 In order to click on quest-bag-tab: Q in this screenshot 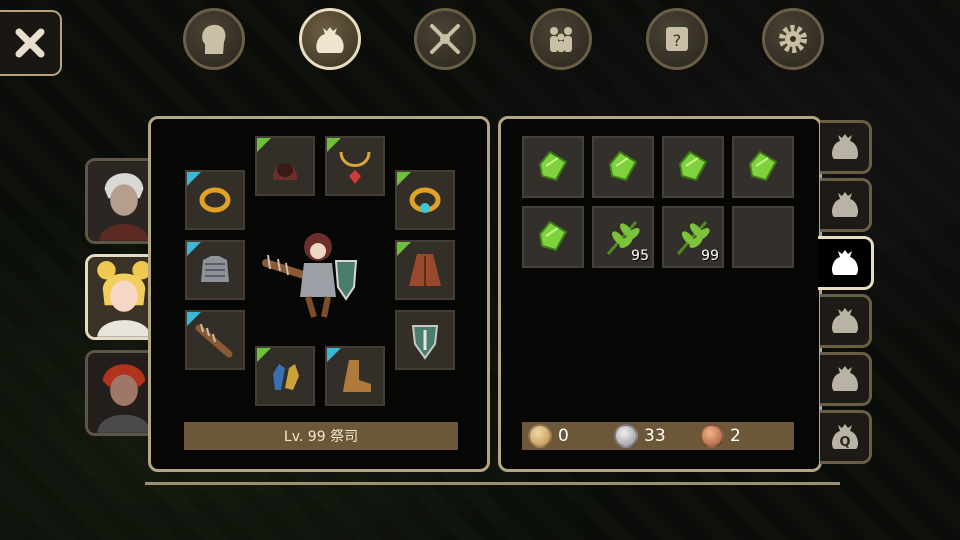, I will do `click(846, 437)`.